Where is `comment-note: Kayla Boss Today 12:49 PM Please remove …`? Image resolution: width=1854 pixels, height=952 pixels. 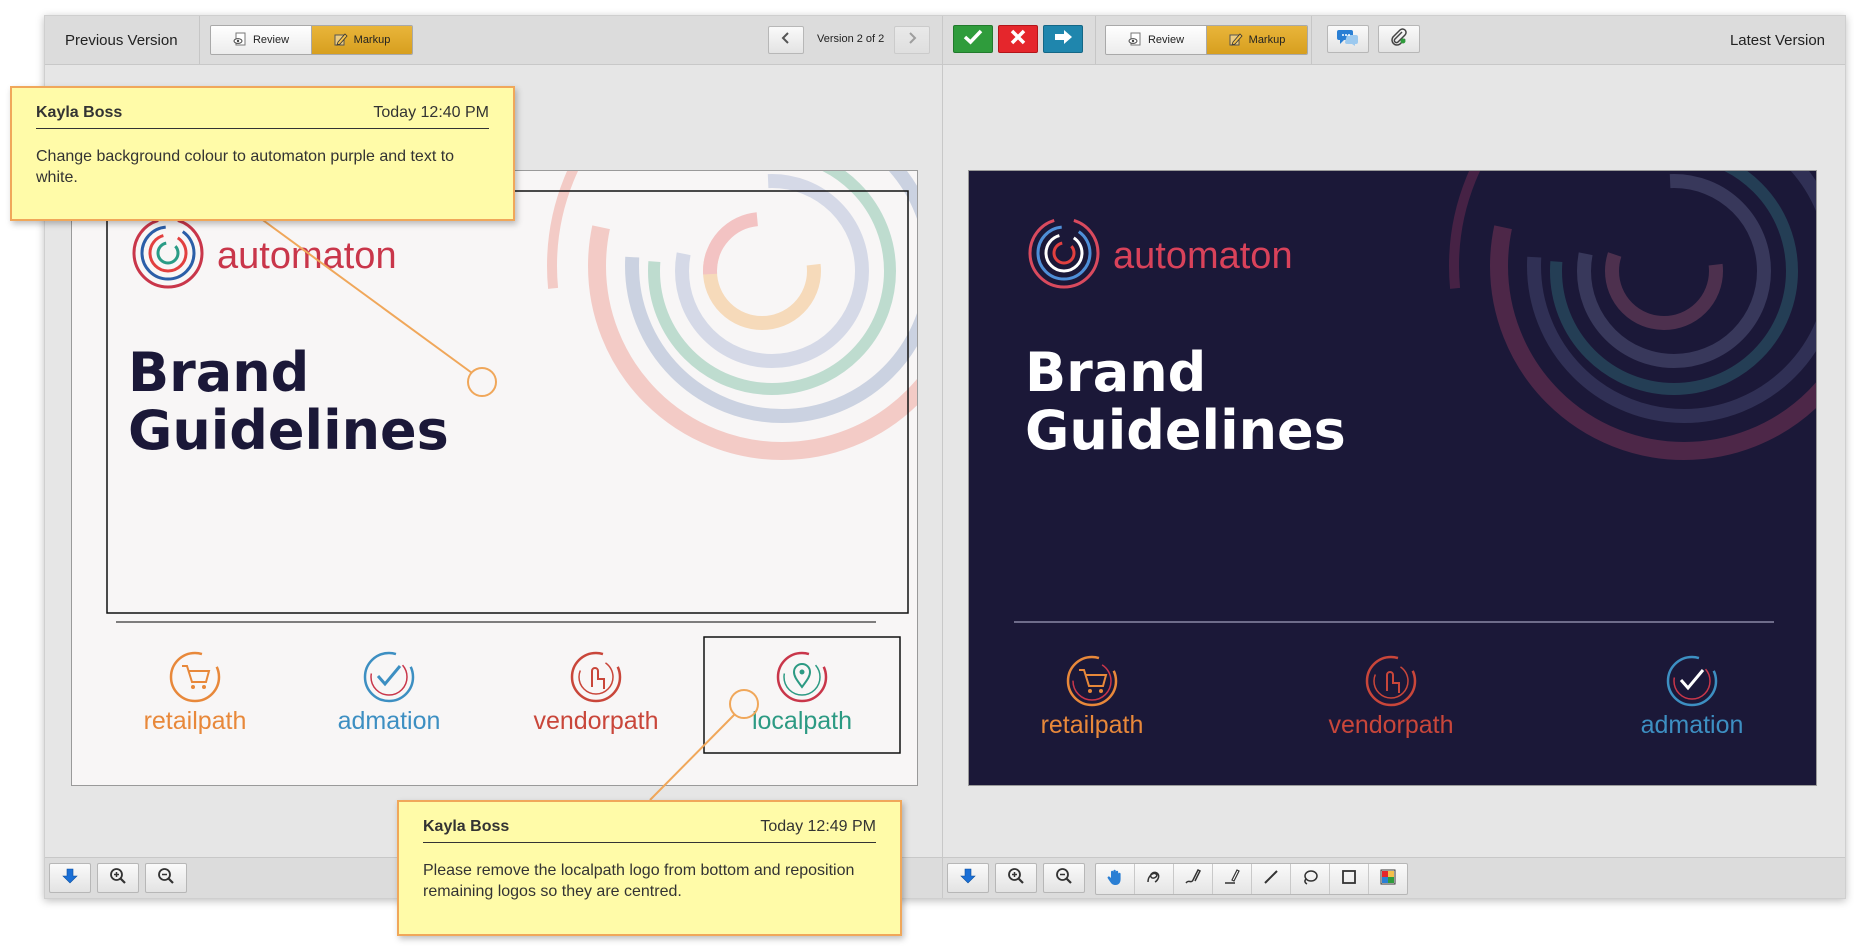 comment-note: Kayla Boss Today 12:49 PM Please remove … is located at coordinates (649, 868).